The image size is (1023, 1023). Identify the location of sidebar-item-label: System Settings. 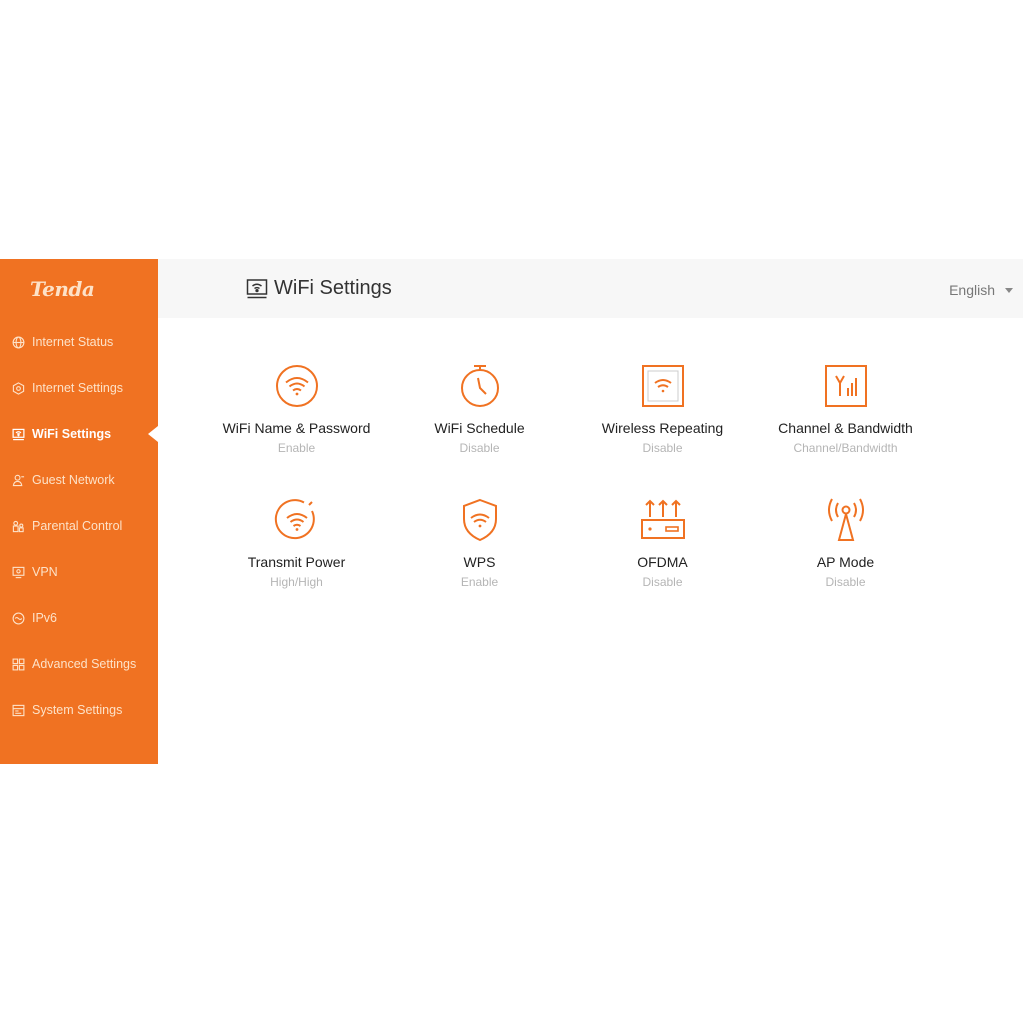
(77, 710).